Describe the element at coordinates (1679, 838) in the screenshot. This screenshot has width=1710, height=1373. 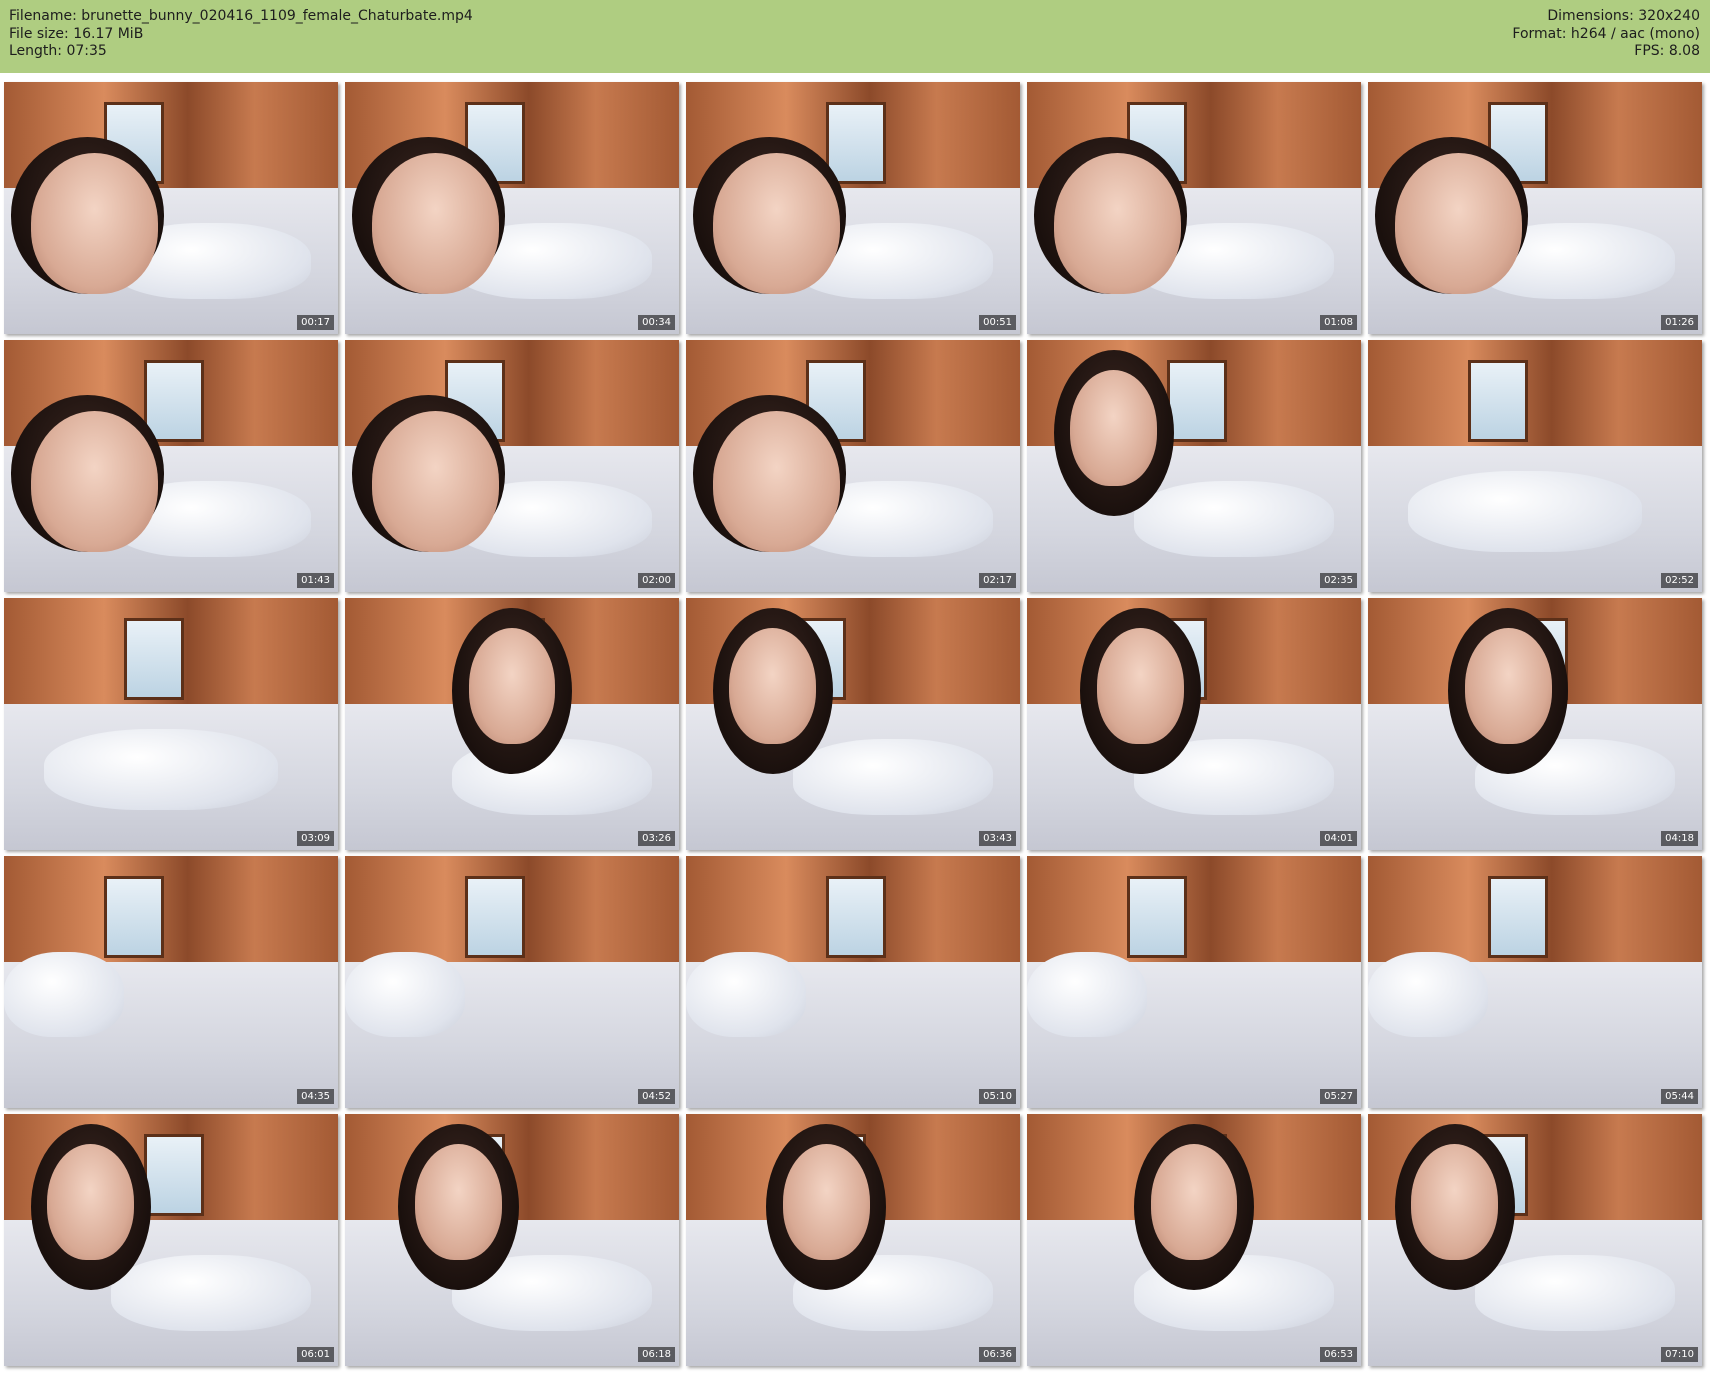
I see `thumbnail-timestamp: 04:18` at that location.